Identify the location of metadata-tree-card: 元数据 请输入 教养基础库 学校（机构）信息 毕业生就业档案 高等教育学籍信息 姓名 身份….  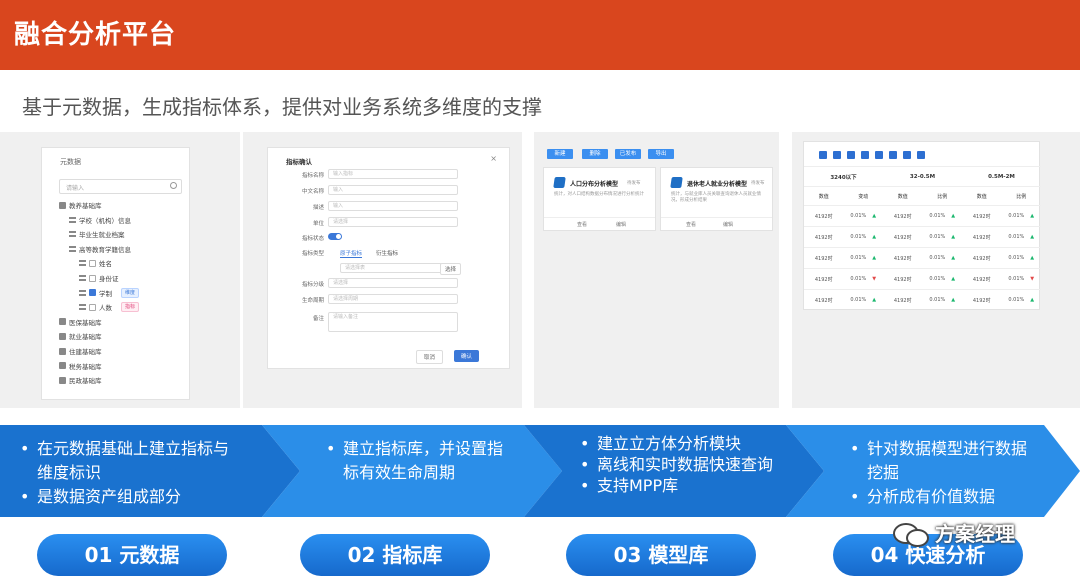
(115, 273).